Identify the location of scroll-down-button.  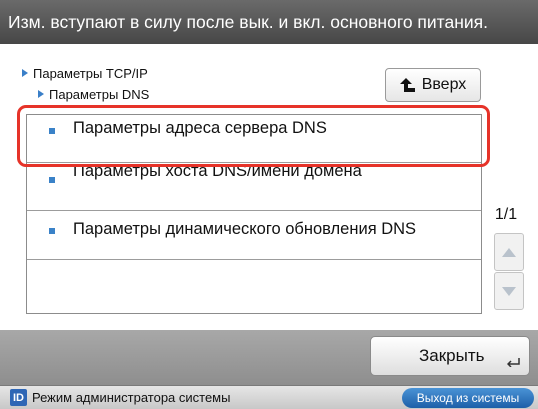
(509, 291).